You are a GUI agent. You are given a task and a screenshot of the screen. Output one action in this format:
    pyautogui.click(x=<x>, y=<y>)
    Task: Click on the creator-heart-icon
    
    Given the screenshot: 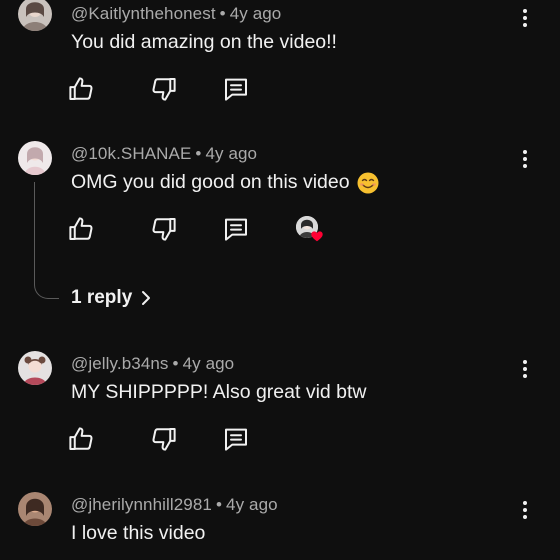 What is the action you would take?
    pyautogui.click(x=317, y=236)
    